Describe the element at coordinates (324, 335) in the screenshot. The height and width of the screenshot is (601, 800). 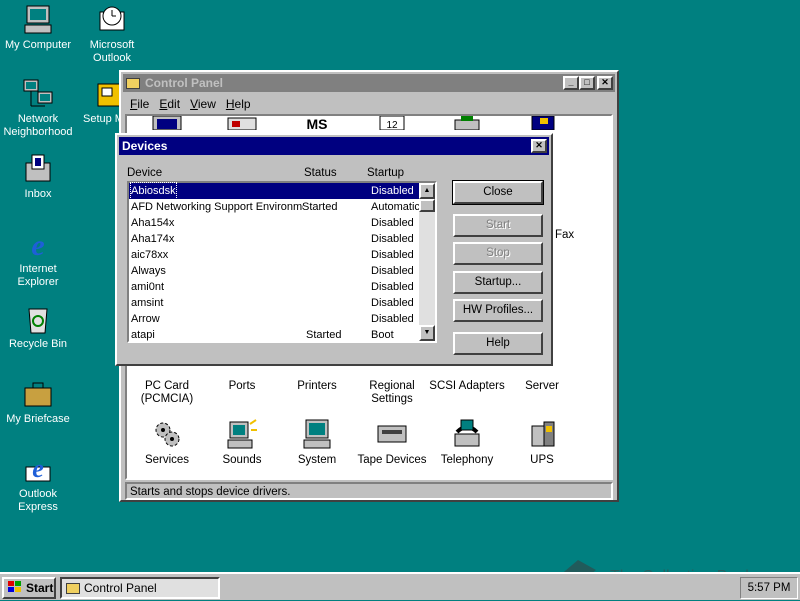
I see `device-status: Started` at that location.